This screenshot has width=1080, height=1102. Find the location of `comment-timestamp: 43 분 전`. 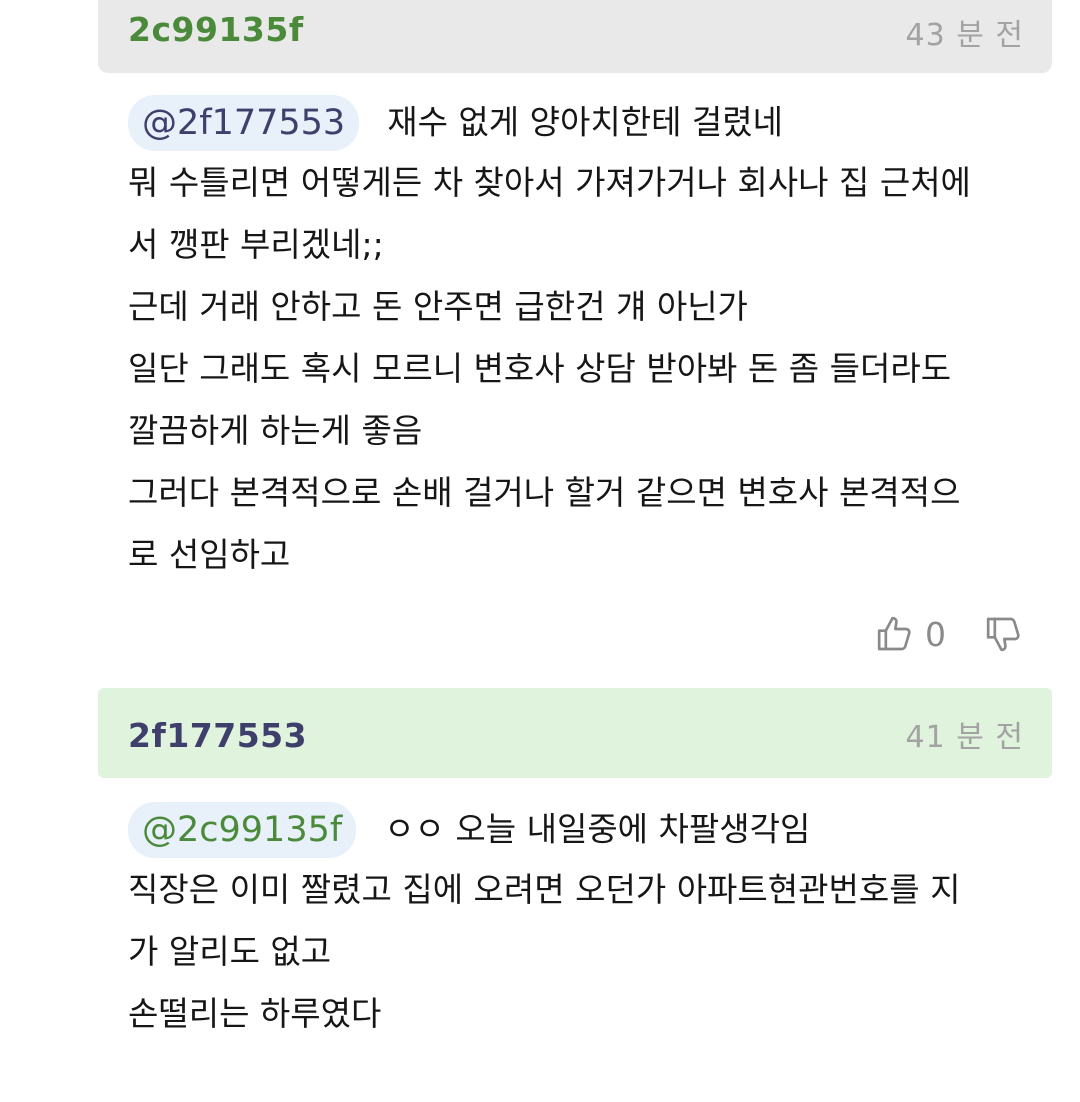

comment-timestamp: 43 분 전 is located at coordinates (964, 35).